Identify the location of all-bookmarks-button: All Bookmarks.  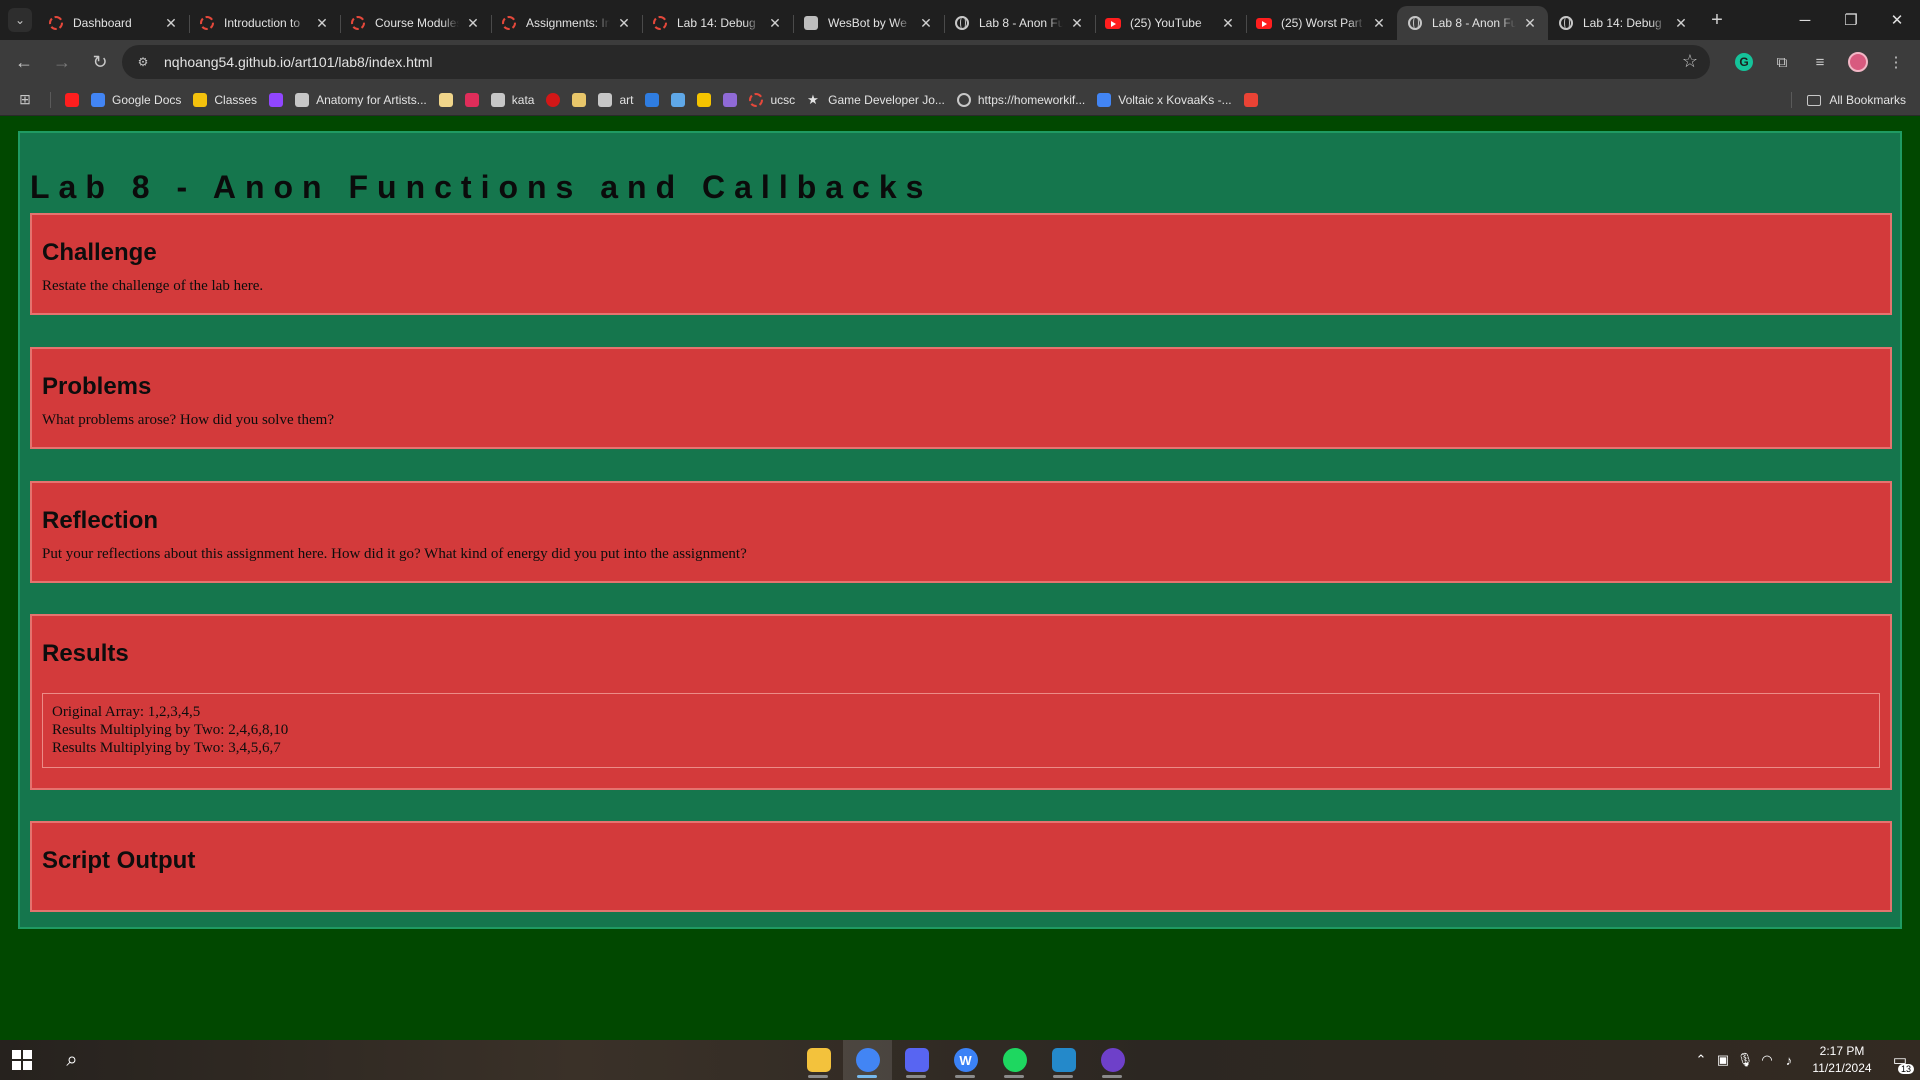
(1856, 100).